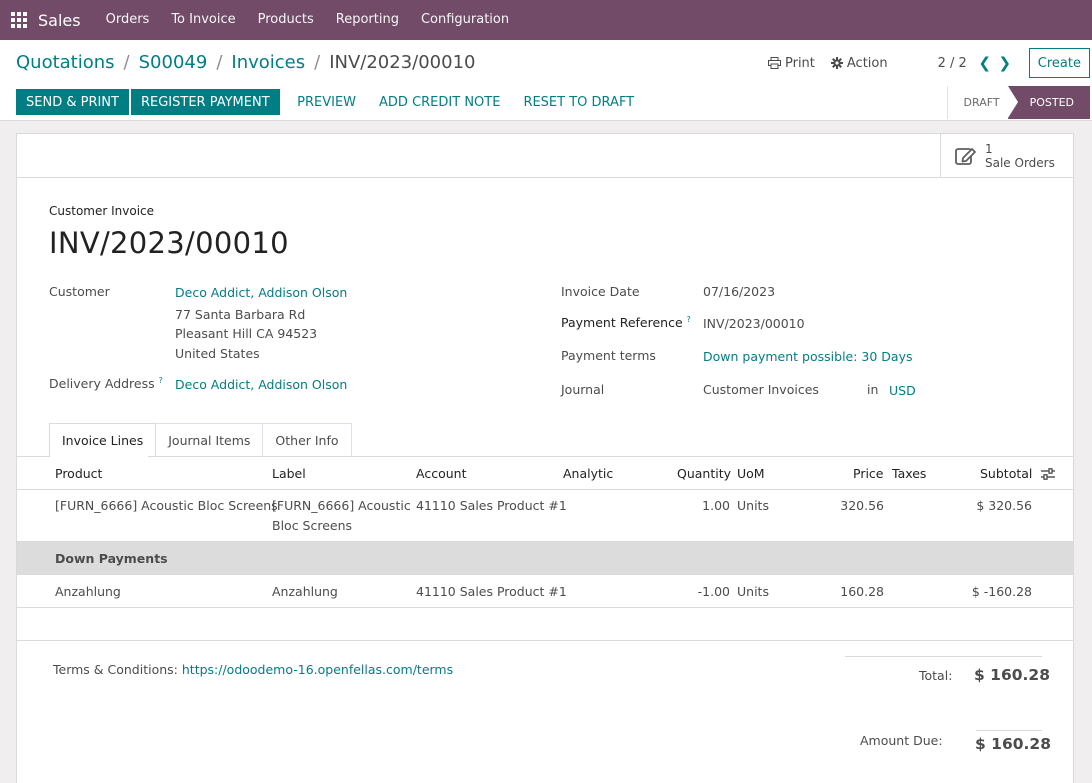 This screenshot has height=783, width=1092. What do you see at coordinates (902, 390) in the screenshot?
I see `currency-link: USD` at bounding box center [902, 390].